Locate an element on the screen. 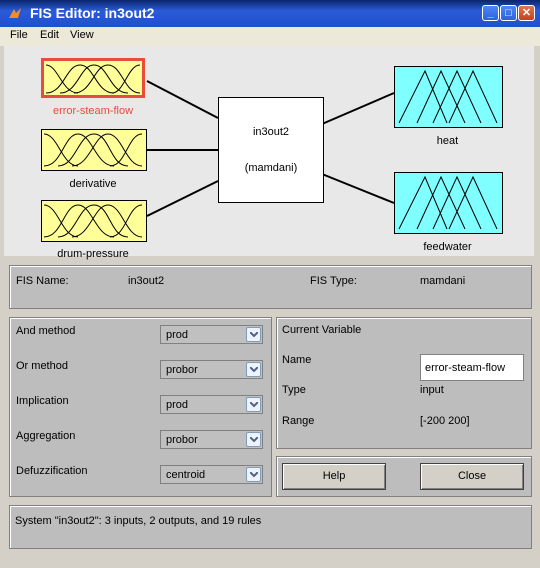  variable-type-value: input is located at coordinates (432, 390).